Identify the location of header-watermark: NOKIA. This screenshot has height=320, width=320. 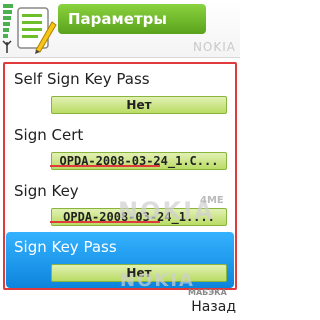
(214, 47).